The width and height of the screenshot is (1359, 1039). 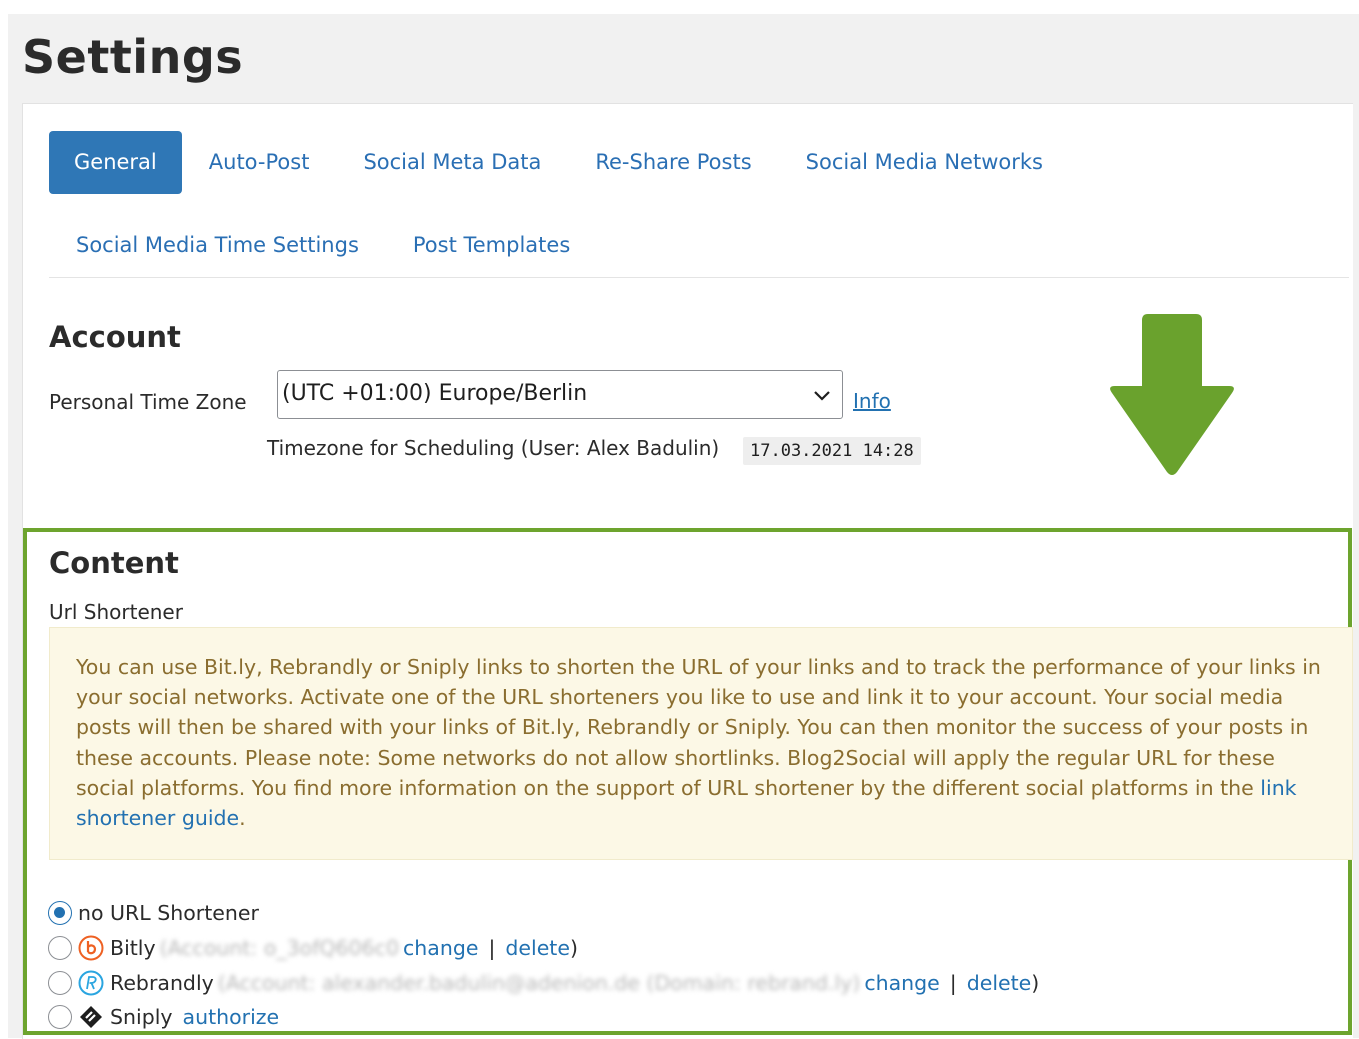 What do you see at coordinates (114, 563) in the screenshot?
I see `content-heading: Content` at bounding box center [114, 563].